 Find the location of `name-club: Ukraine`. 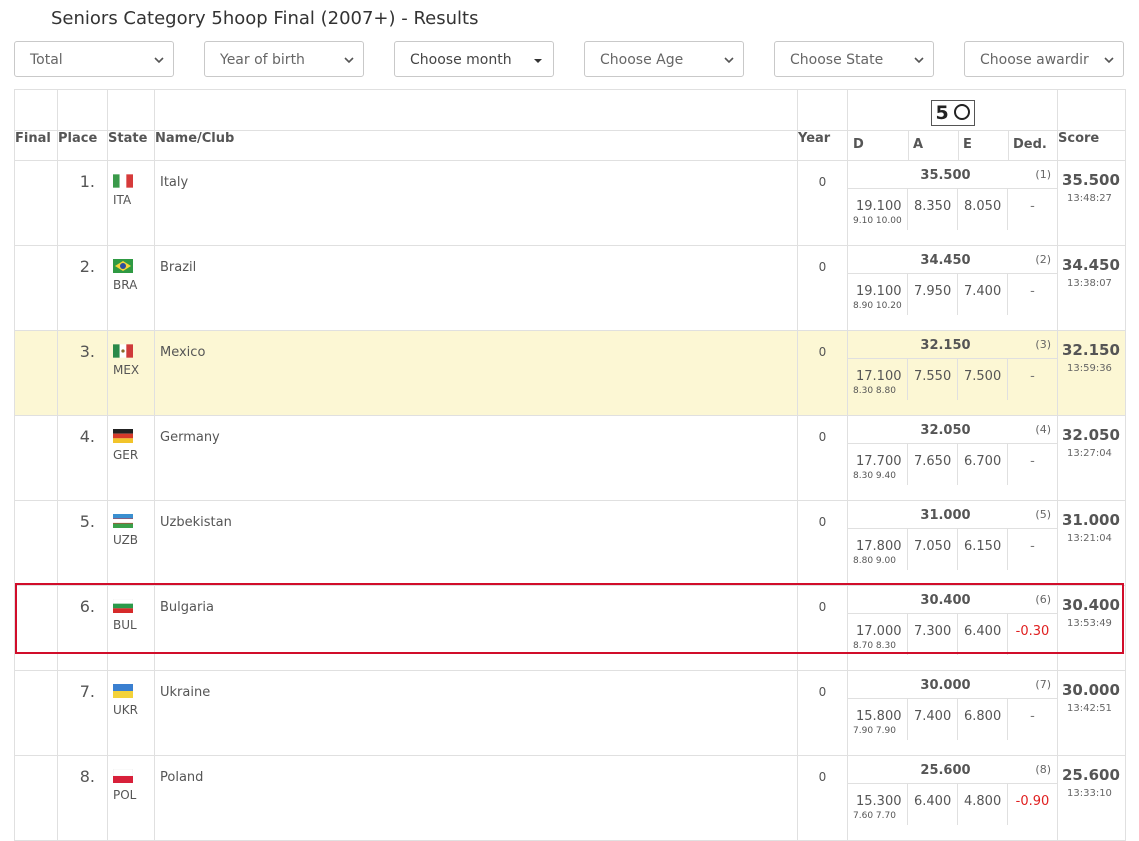

name-club: Ukraine is located at coordinates (185, 692).